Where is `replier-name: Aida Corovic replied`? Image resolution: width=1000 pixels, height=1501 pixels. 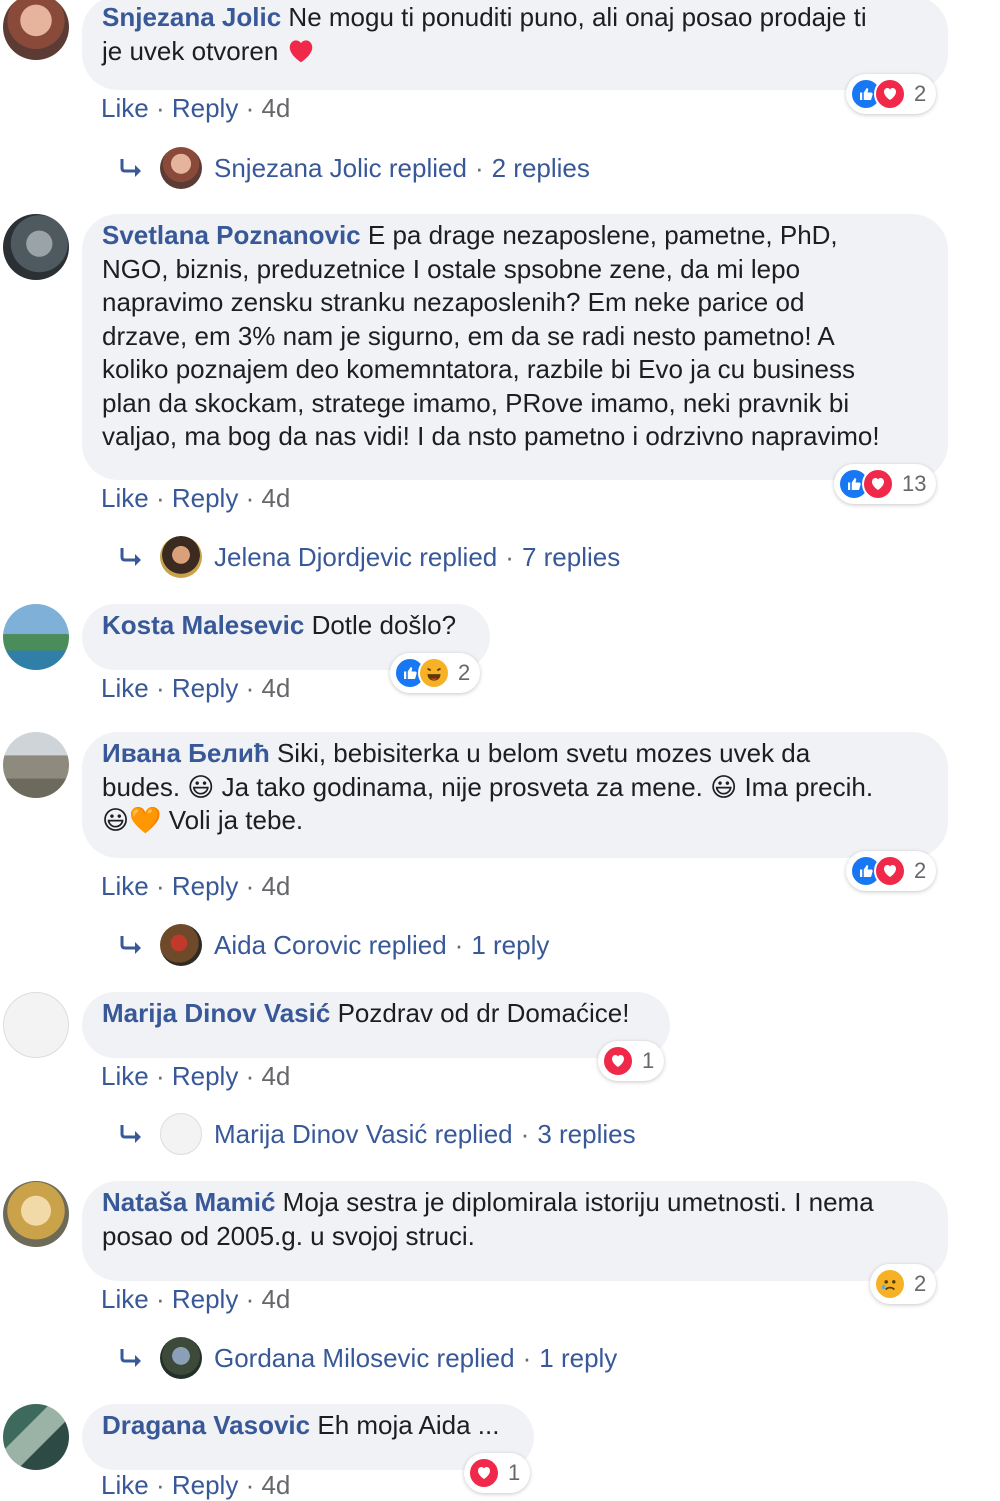
replier-name: Aida Corovic replied is located at coordinates (330, 945).